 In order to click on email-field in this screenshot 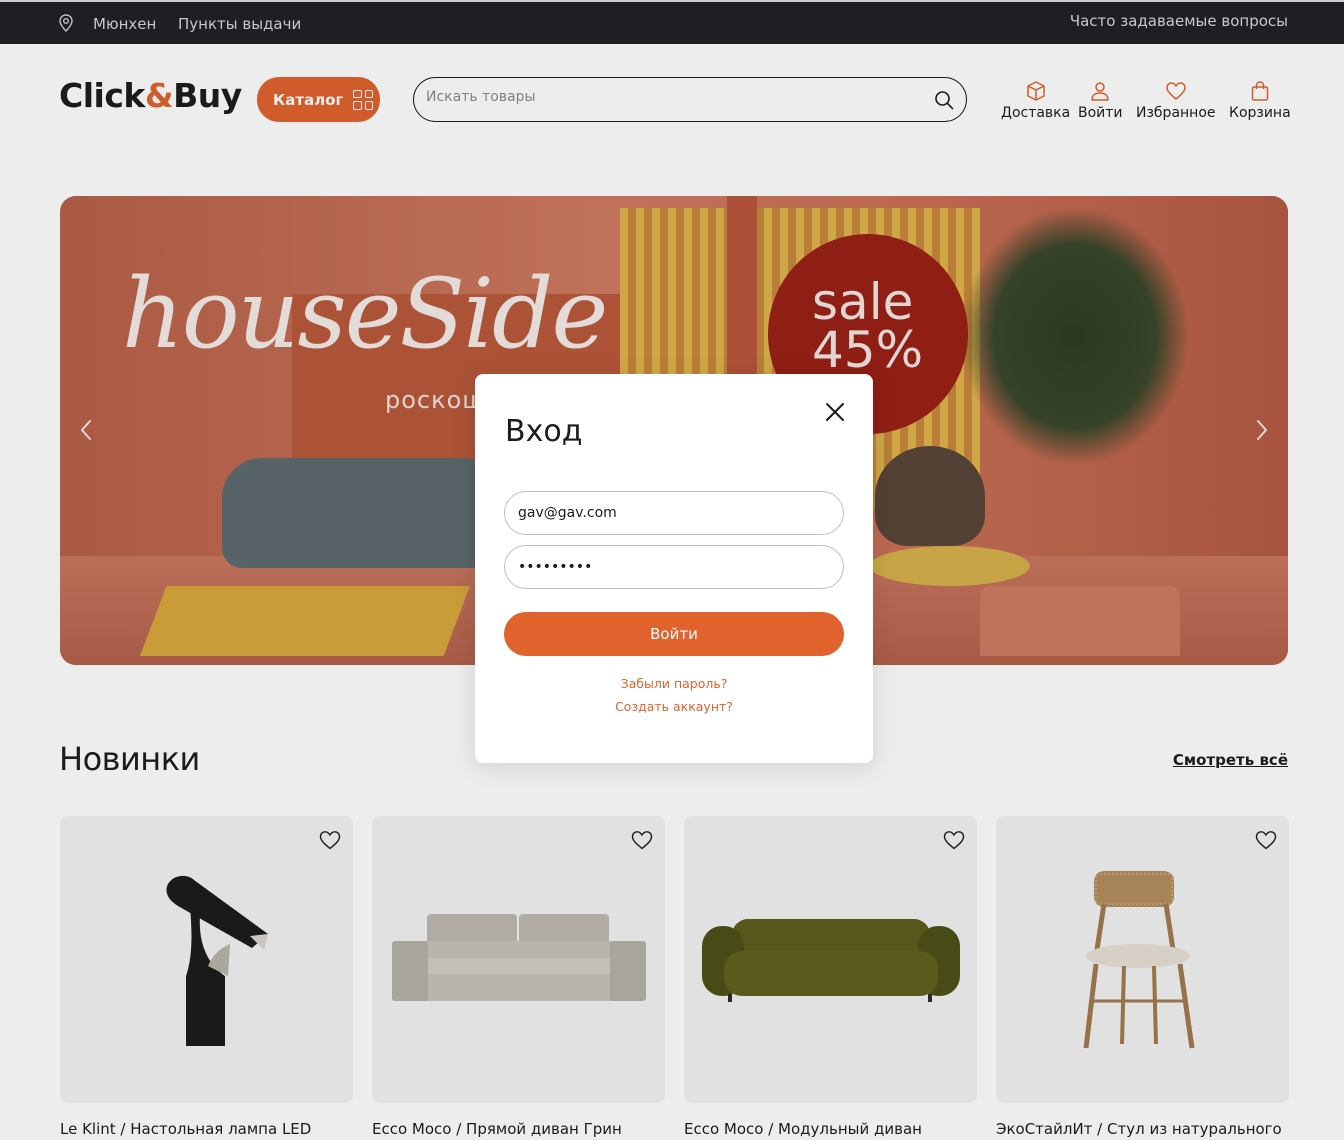, I will do `click(674, 513)`.